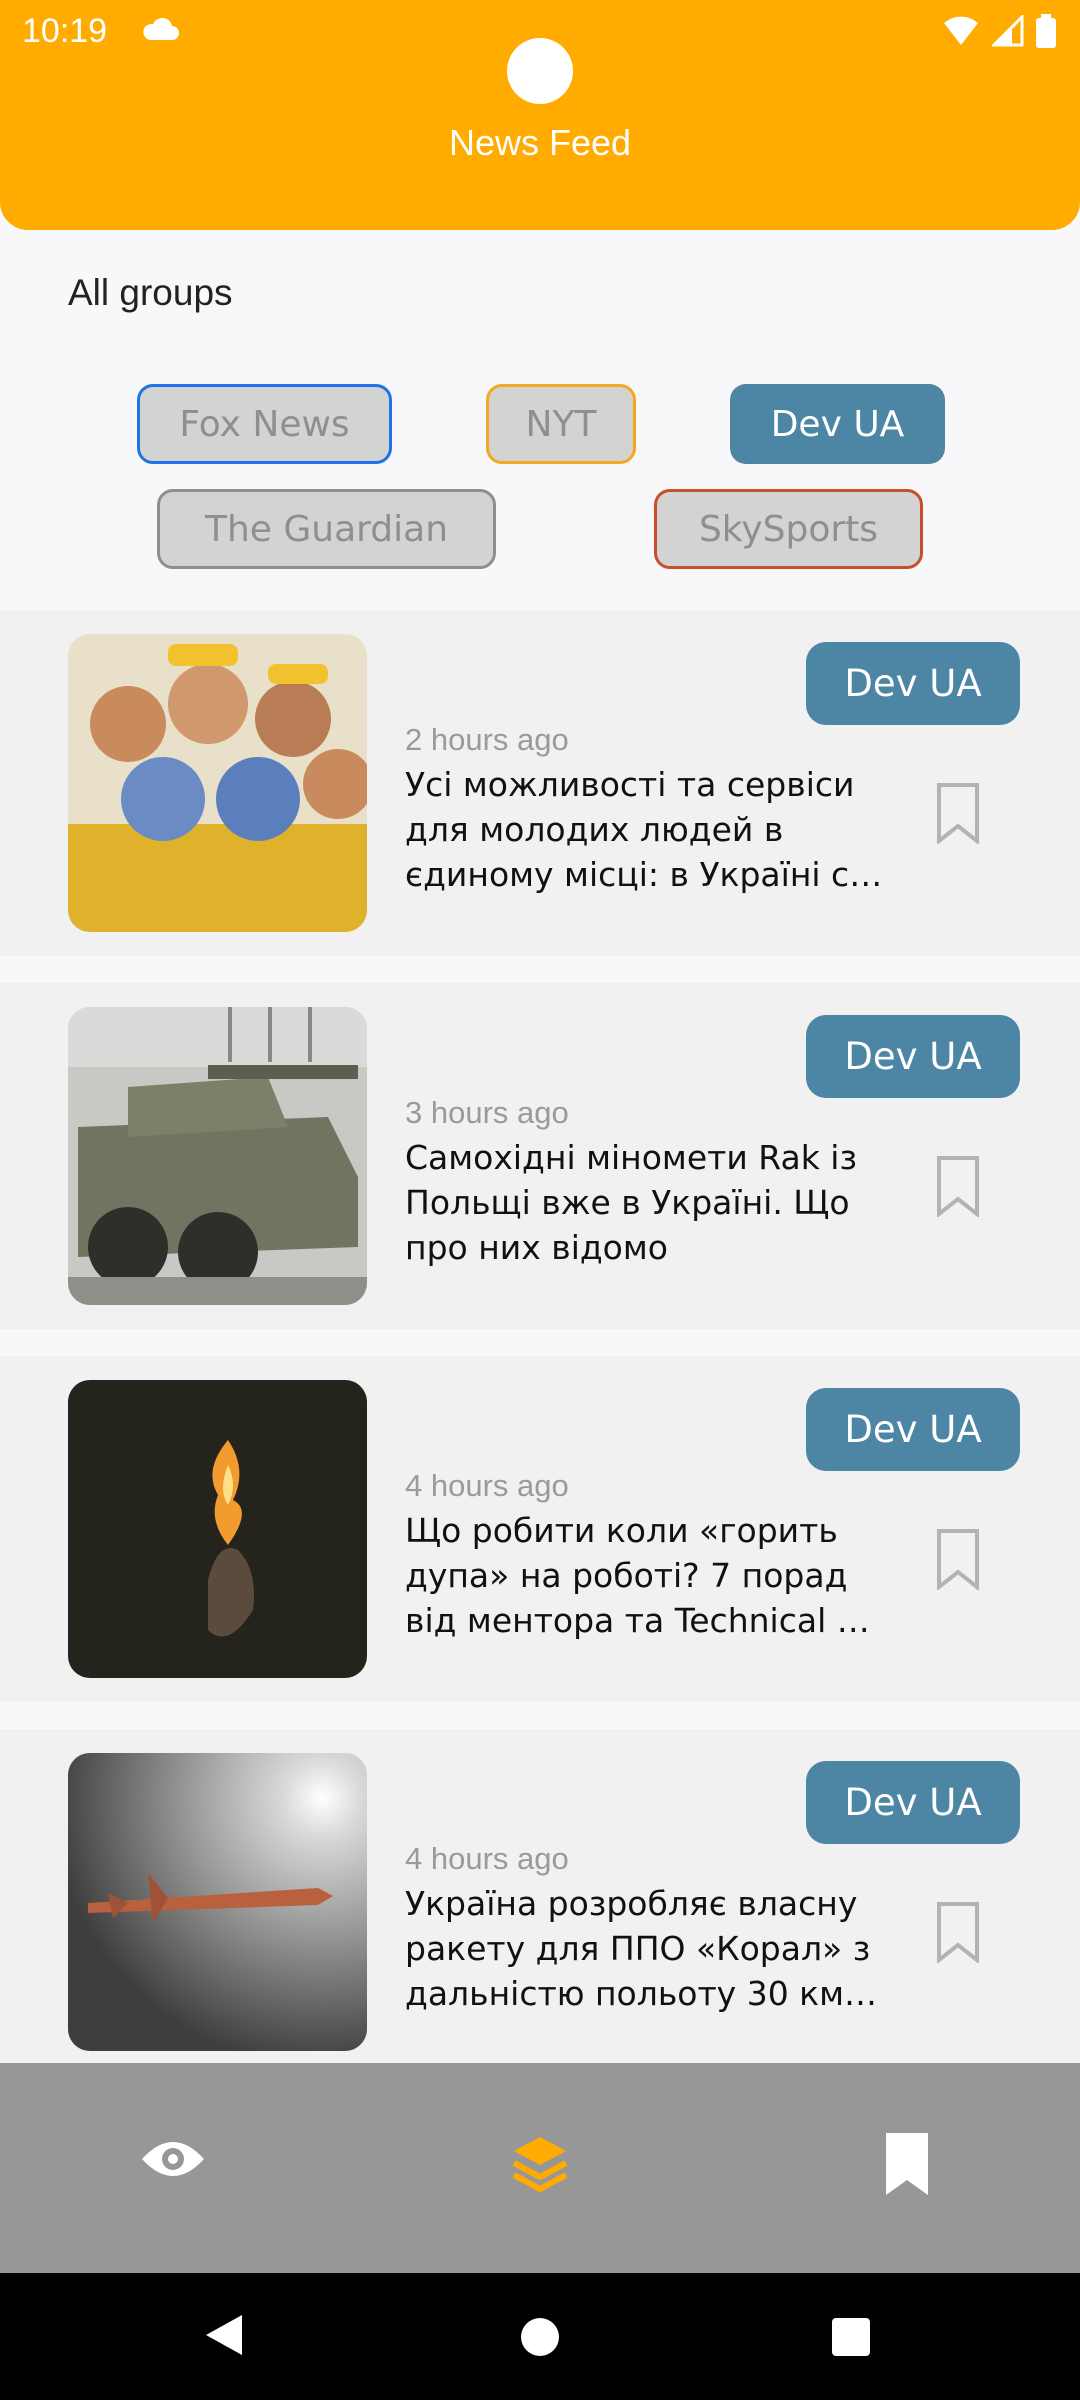 This screenshot has height=2400, width=1080. Describe the element at coordinates (65, 31) in the screenshot. I see `status-time: 10:19` at that location.